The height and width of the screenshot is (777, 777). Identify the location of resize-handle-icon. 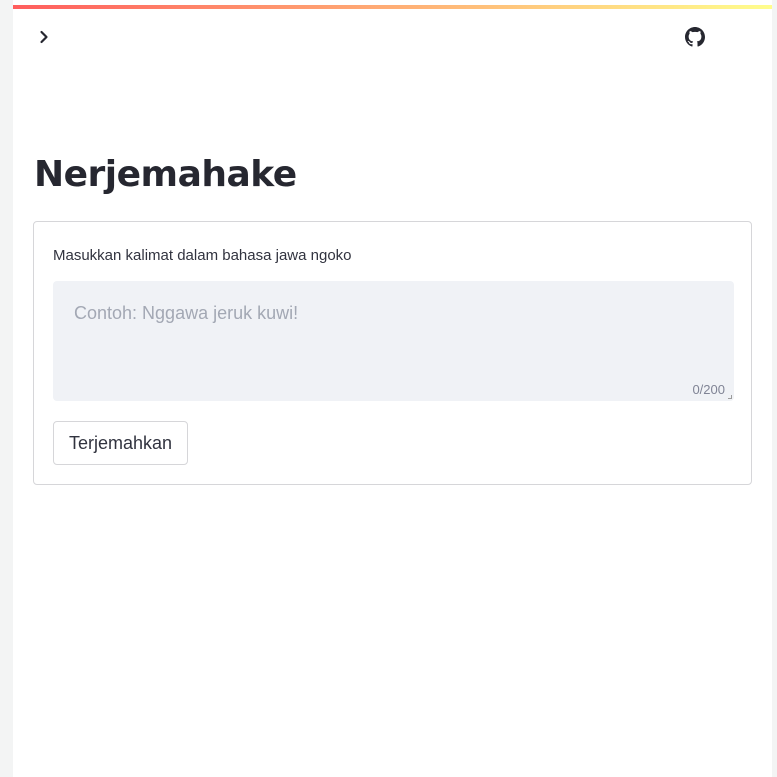
(730, 397).